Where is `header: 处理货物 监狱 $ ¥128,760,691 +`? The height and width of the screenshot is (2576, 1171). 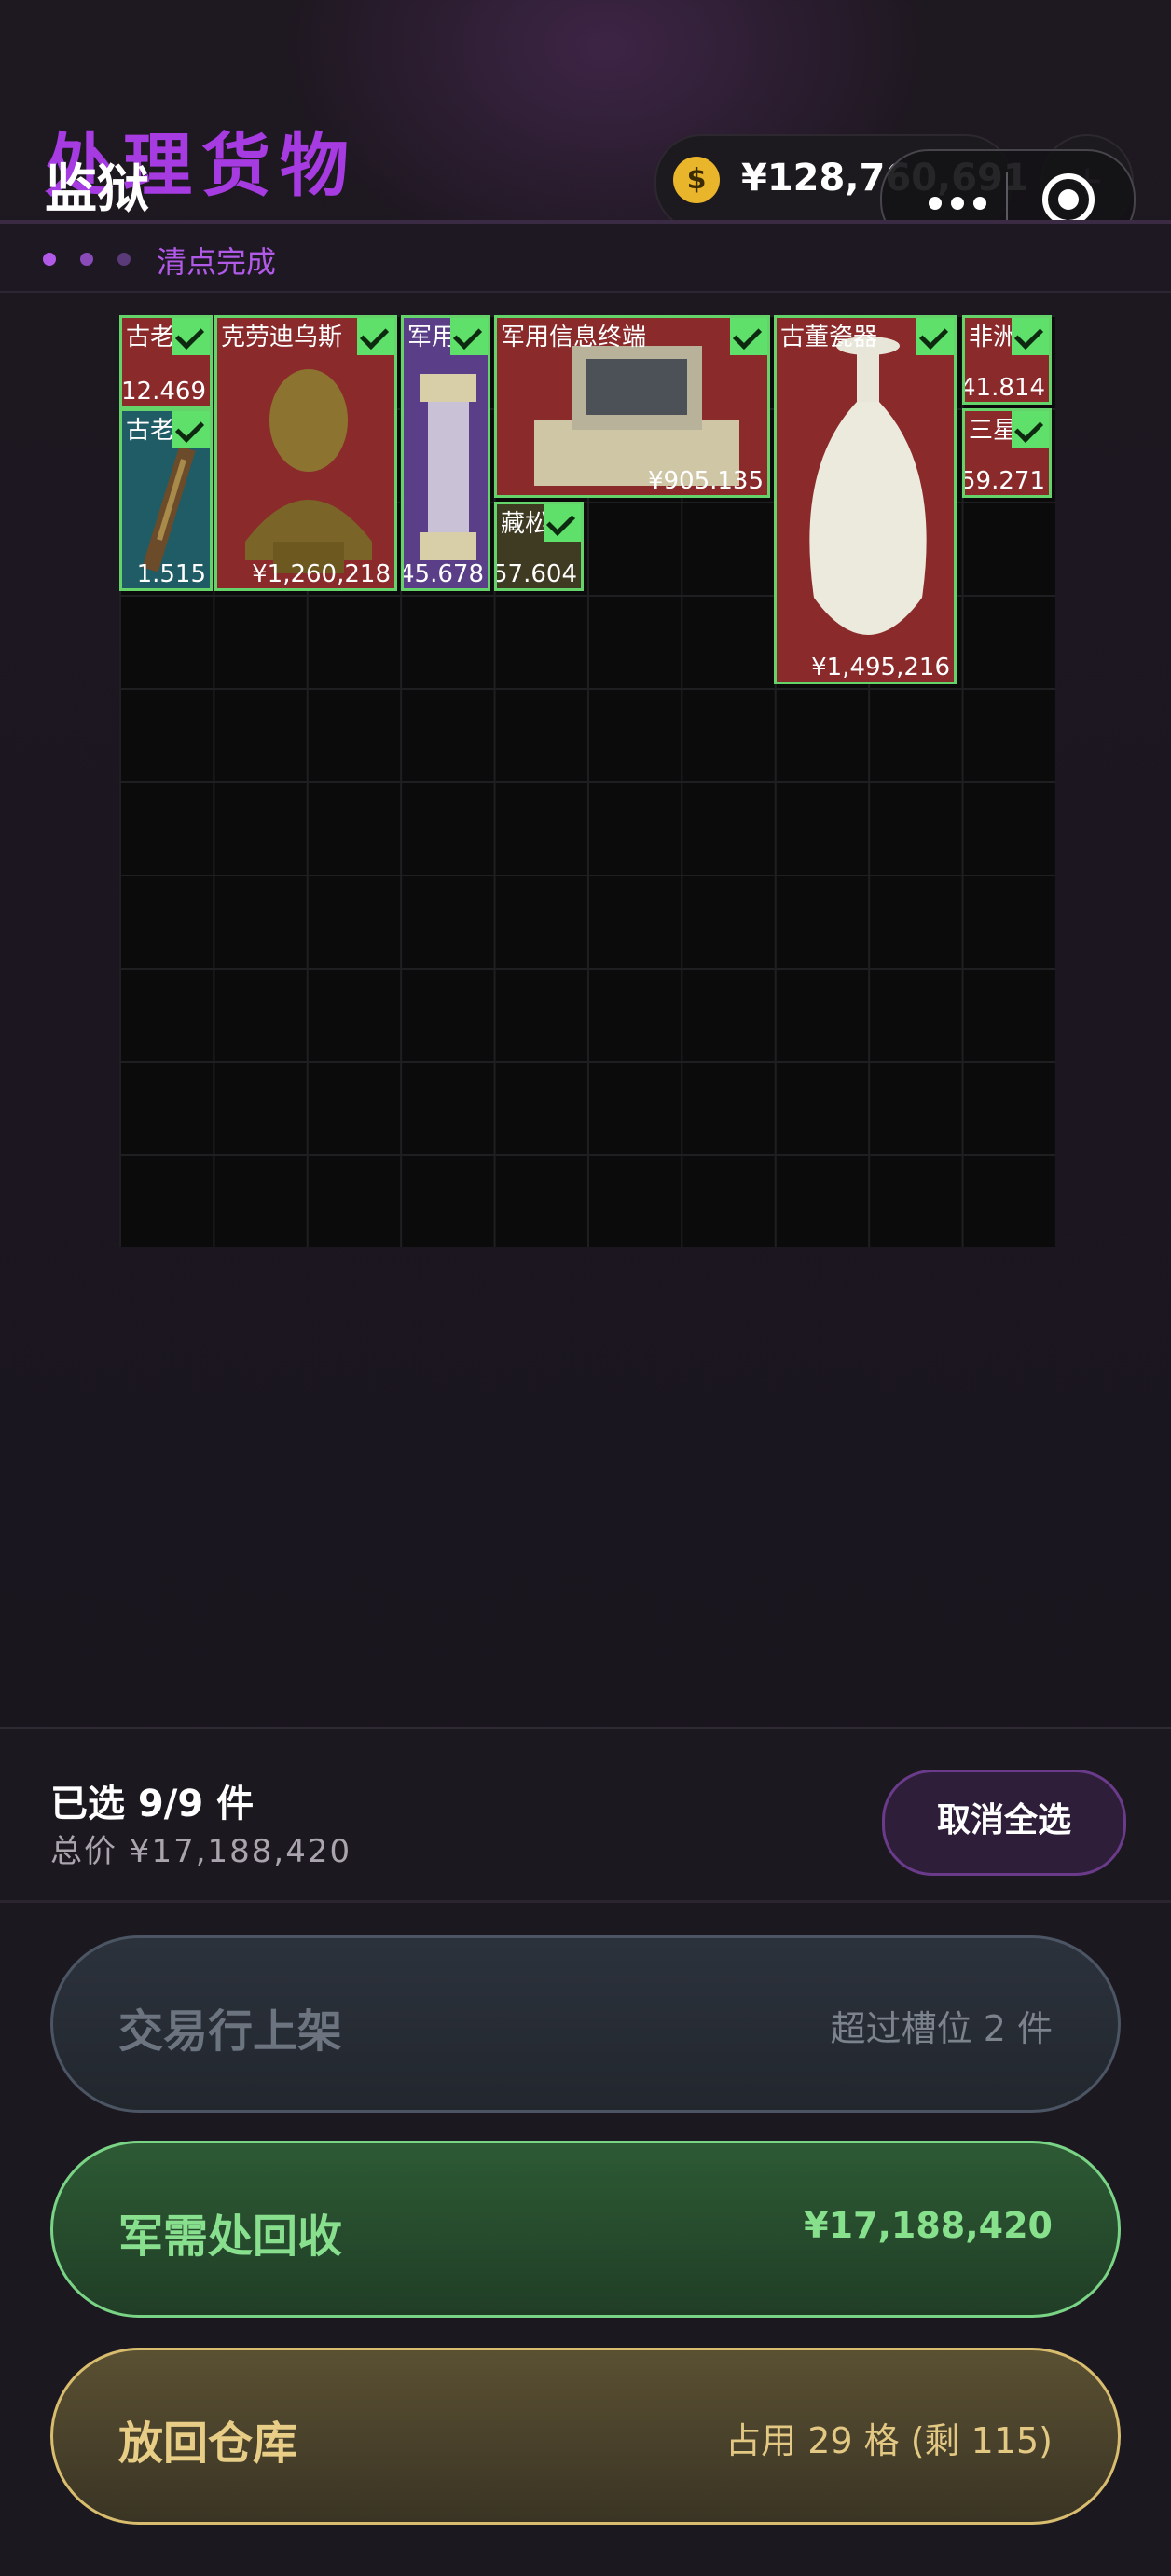 header: 处理货物 监狱 $ ¥128,760,691 + is located at coordinates (585, 125).